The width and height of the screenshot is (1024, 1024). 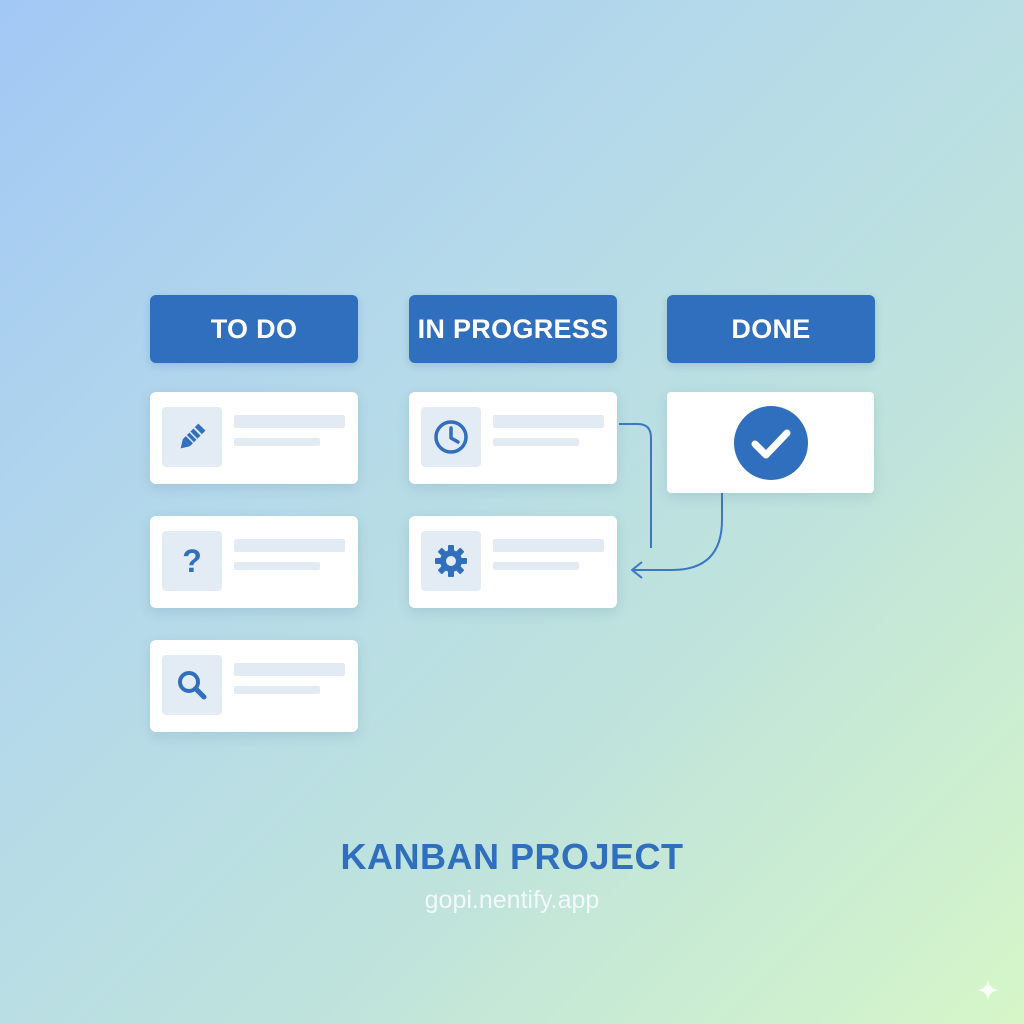 I want to click on in-progress-card-settings, so click(x=513, y=562).